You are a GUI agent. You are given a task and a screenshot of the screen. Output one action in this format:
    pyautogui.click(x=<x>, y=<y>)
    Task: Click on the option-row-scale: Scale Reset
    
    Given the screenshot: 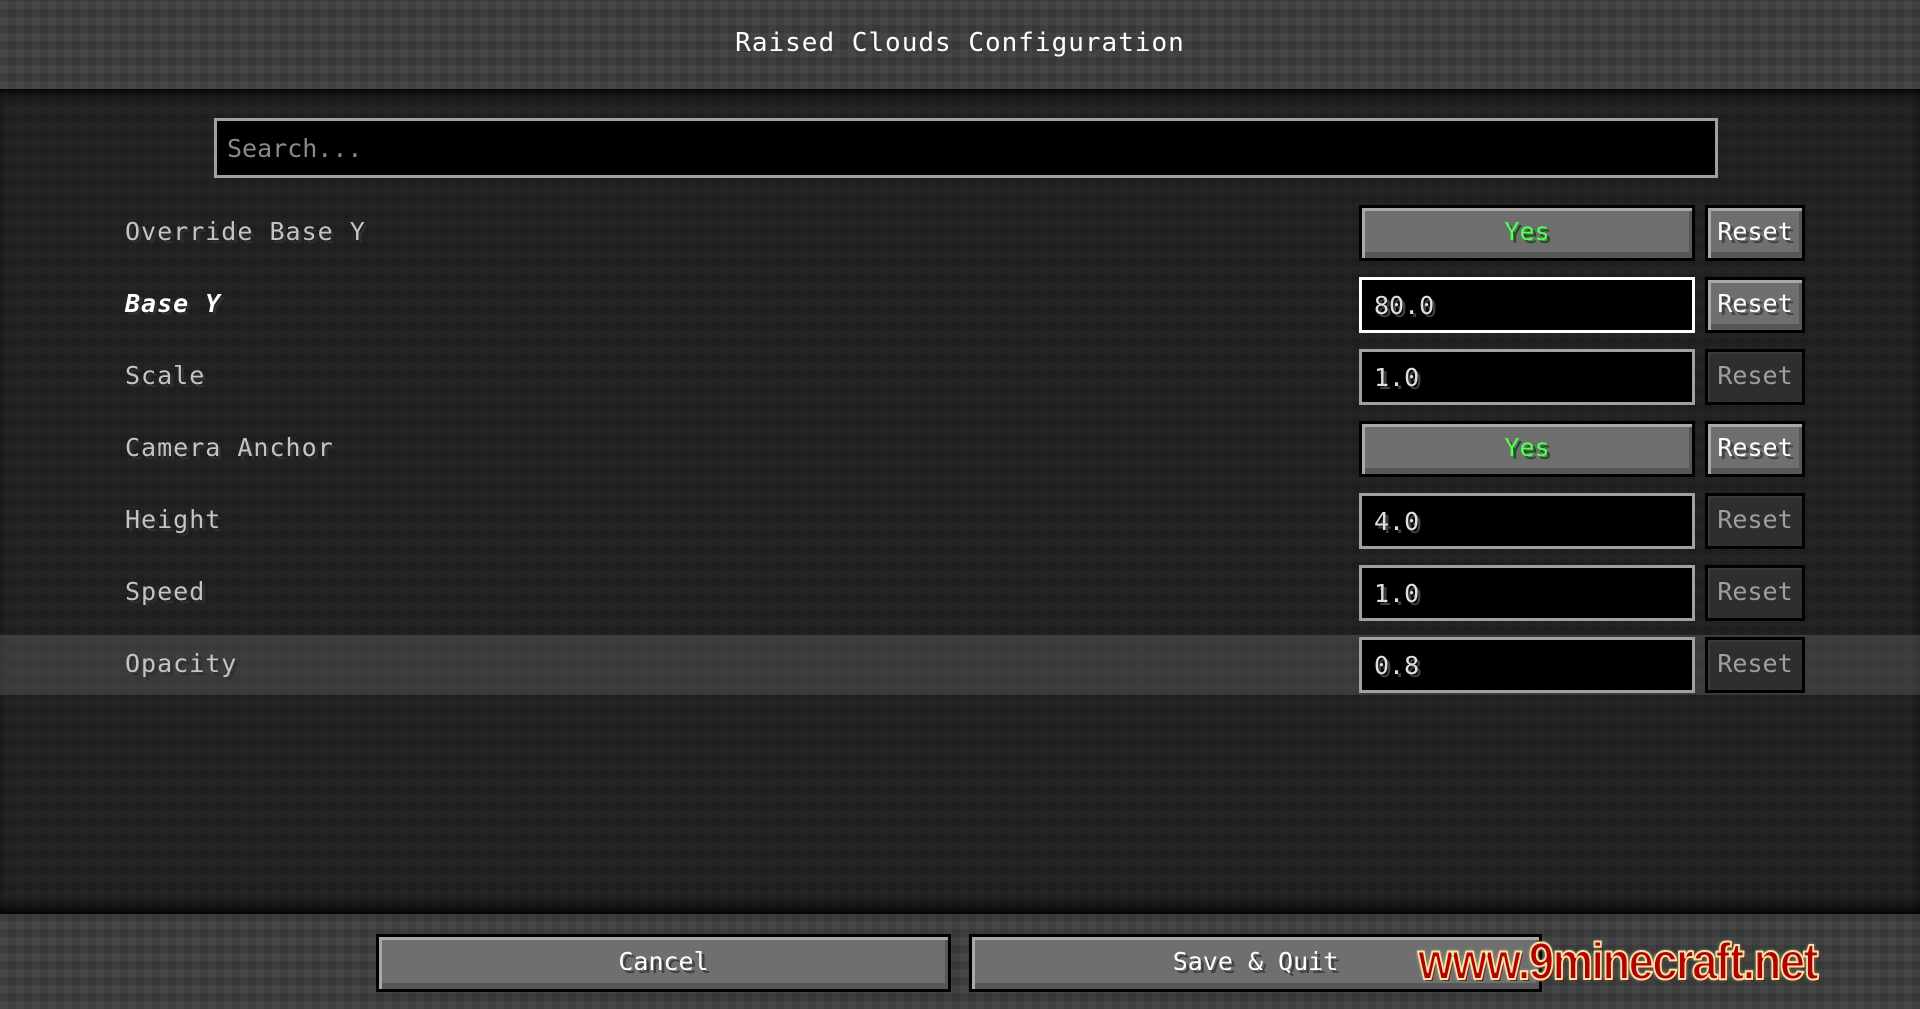 What is the action you would take?
    pyautogui.click(x=960, y=377)
    